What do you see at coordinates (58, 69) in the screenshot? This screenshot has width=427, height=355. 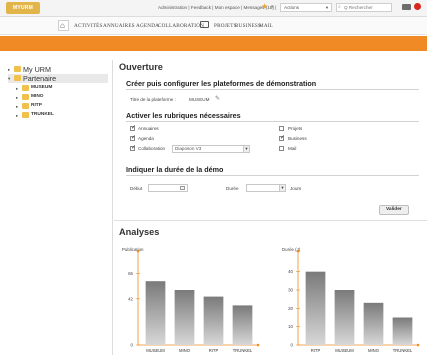 I see `tree-item-my-urm: ▸ My URM` at bounding box center [58, 69].